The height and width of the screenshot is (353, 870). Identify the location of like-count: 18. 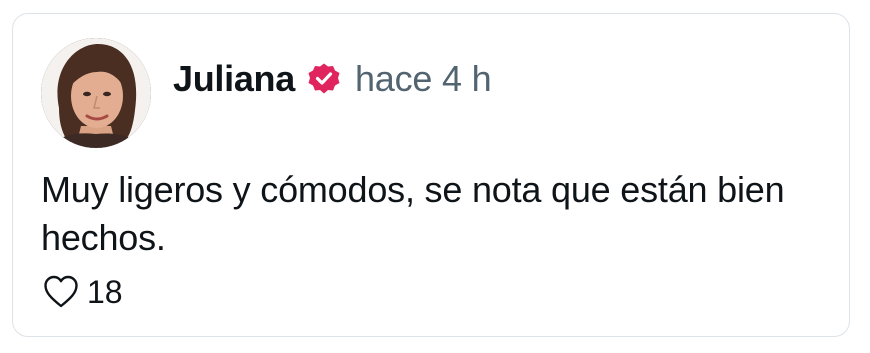
(105, 291).